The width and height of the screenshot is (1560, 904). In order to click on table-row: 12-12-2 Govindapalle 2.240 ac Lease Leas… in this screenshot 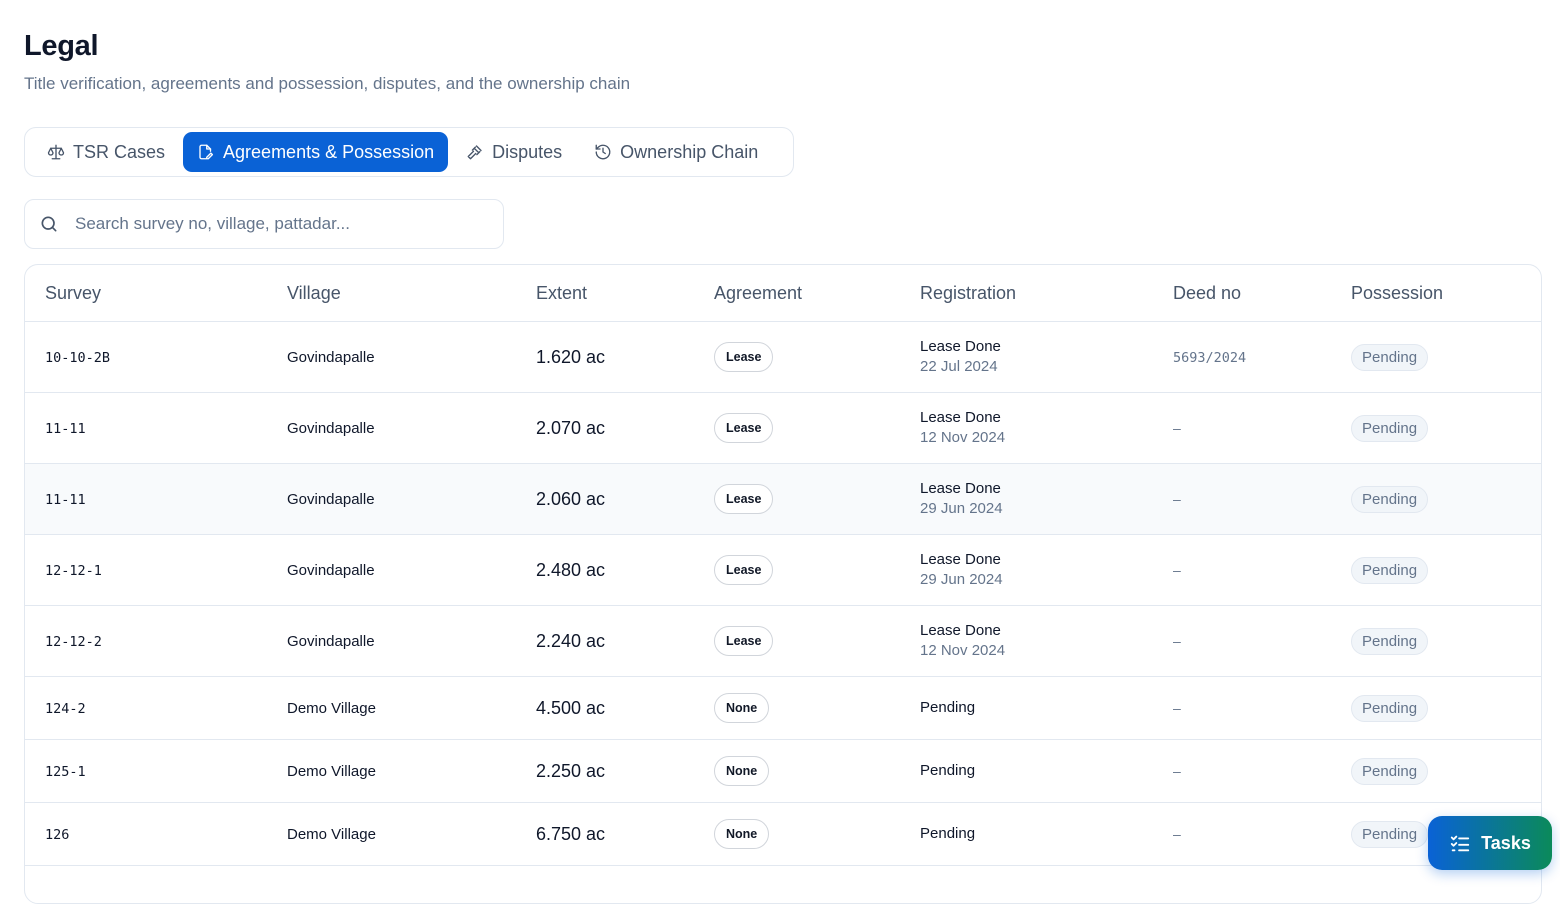, I will do `click(783, 641)`.